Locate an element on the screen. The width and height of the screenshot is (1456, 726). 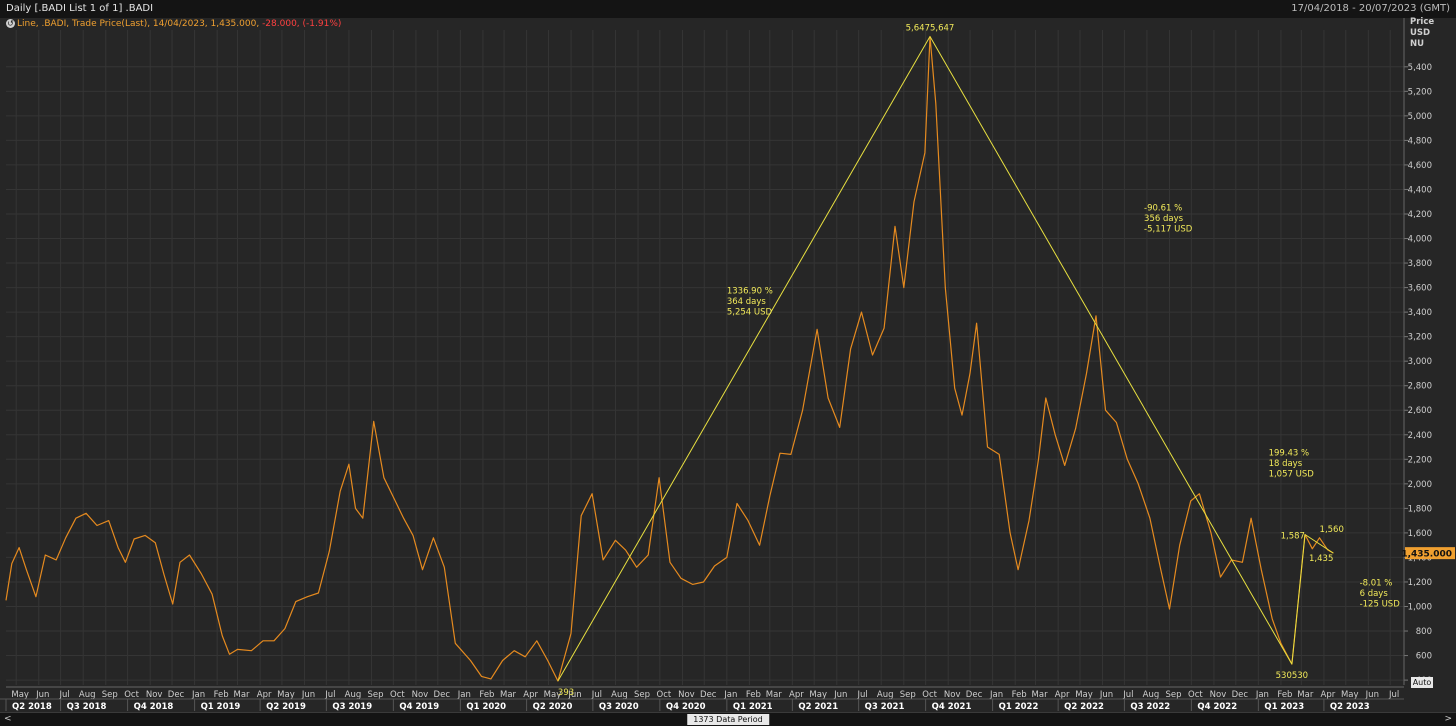
x-quarter-label: Q1 2021 is located at coordinates (753, 707).